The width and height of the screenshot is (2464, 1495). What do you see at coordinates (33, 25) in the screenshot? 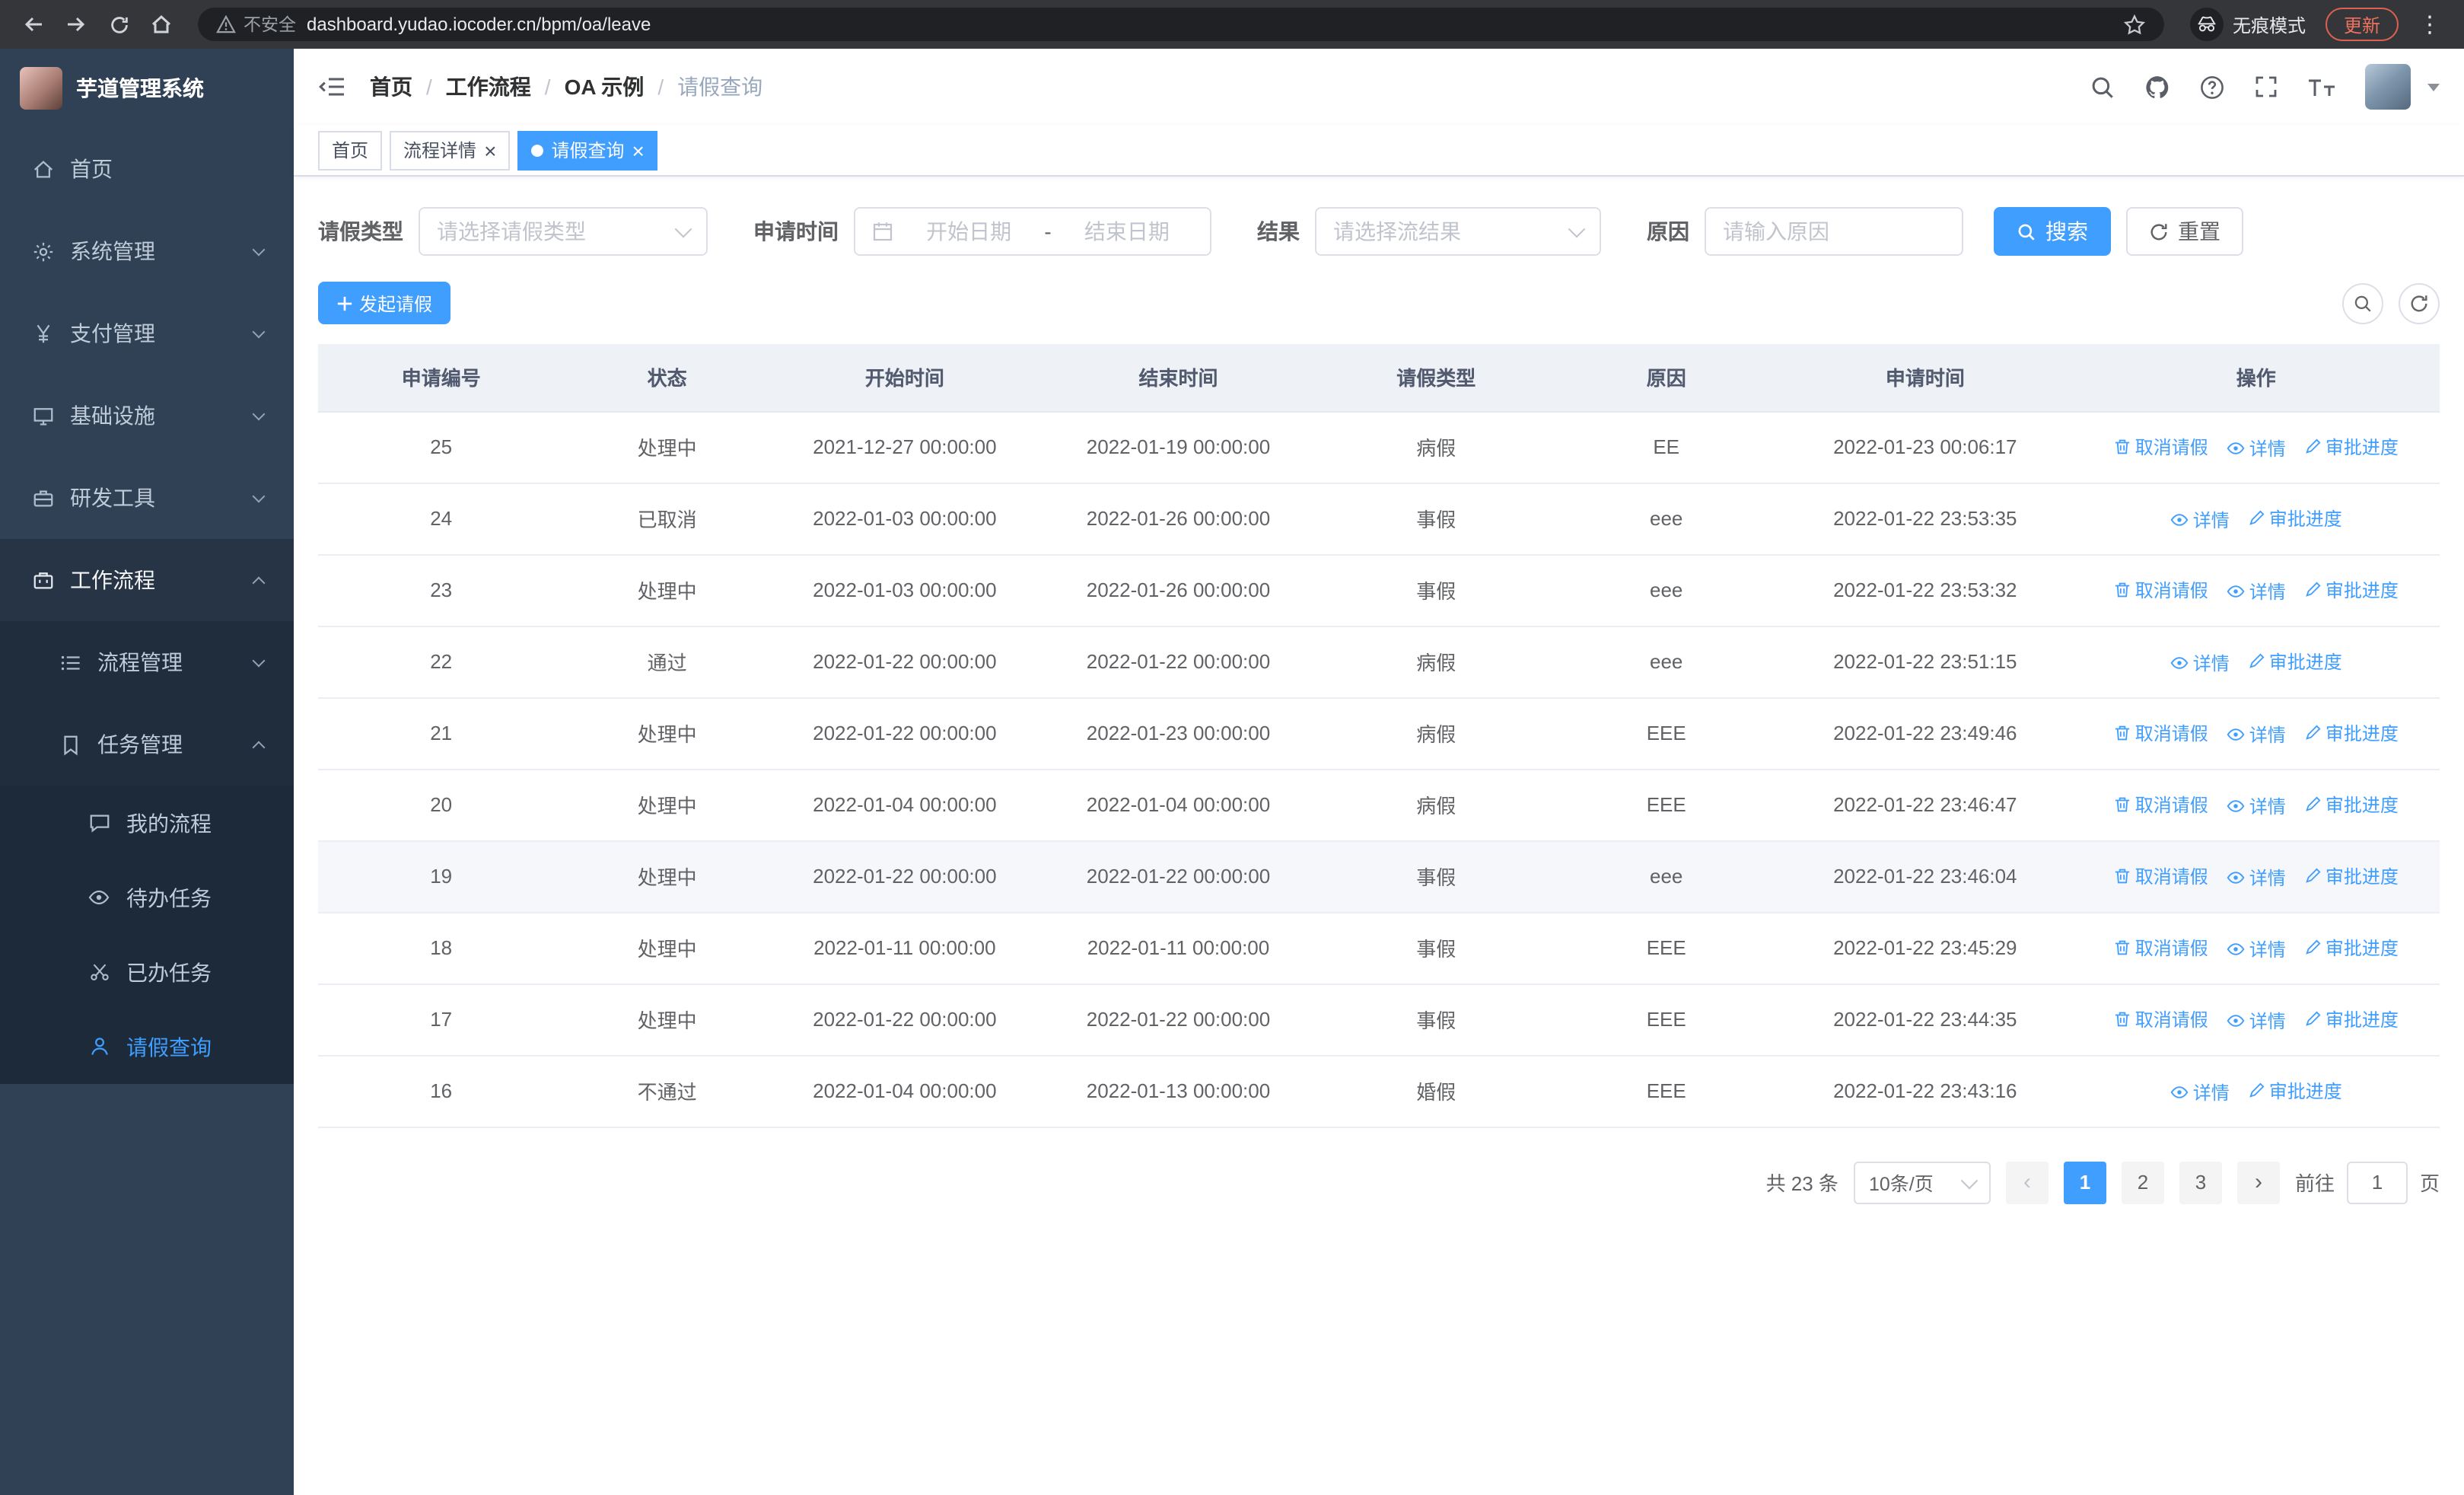
I see `back-button` at bounding box center [33, 25].